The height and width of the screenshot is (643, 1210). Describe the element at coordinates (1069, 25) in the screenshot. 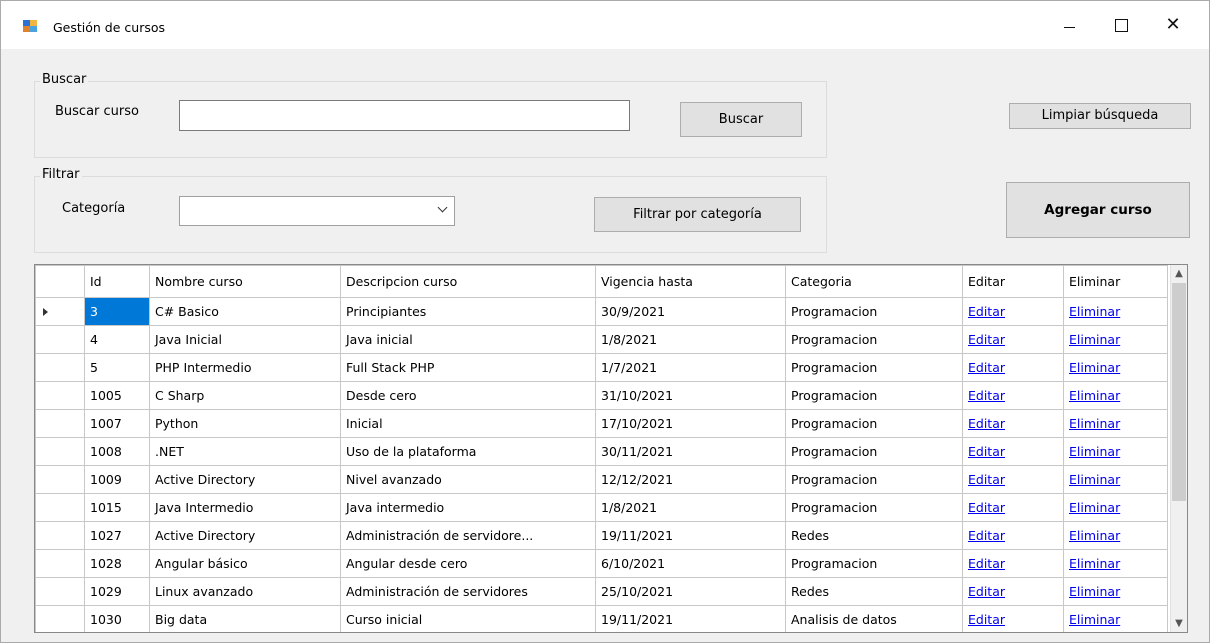

I see `minimize-button` at that location.